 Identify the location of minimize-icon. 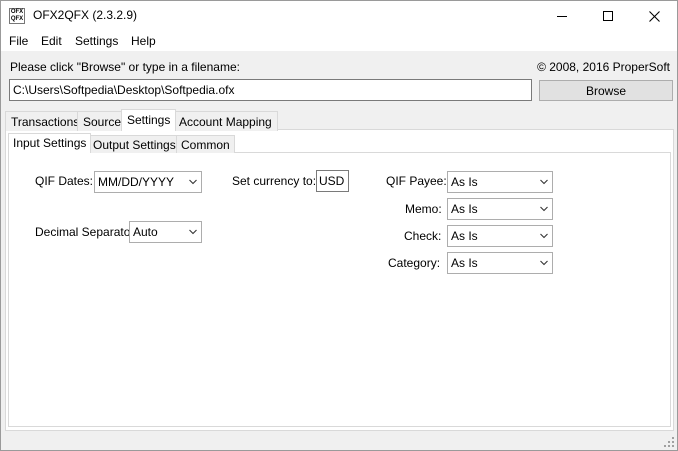
(562, 16).